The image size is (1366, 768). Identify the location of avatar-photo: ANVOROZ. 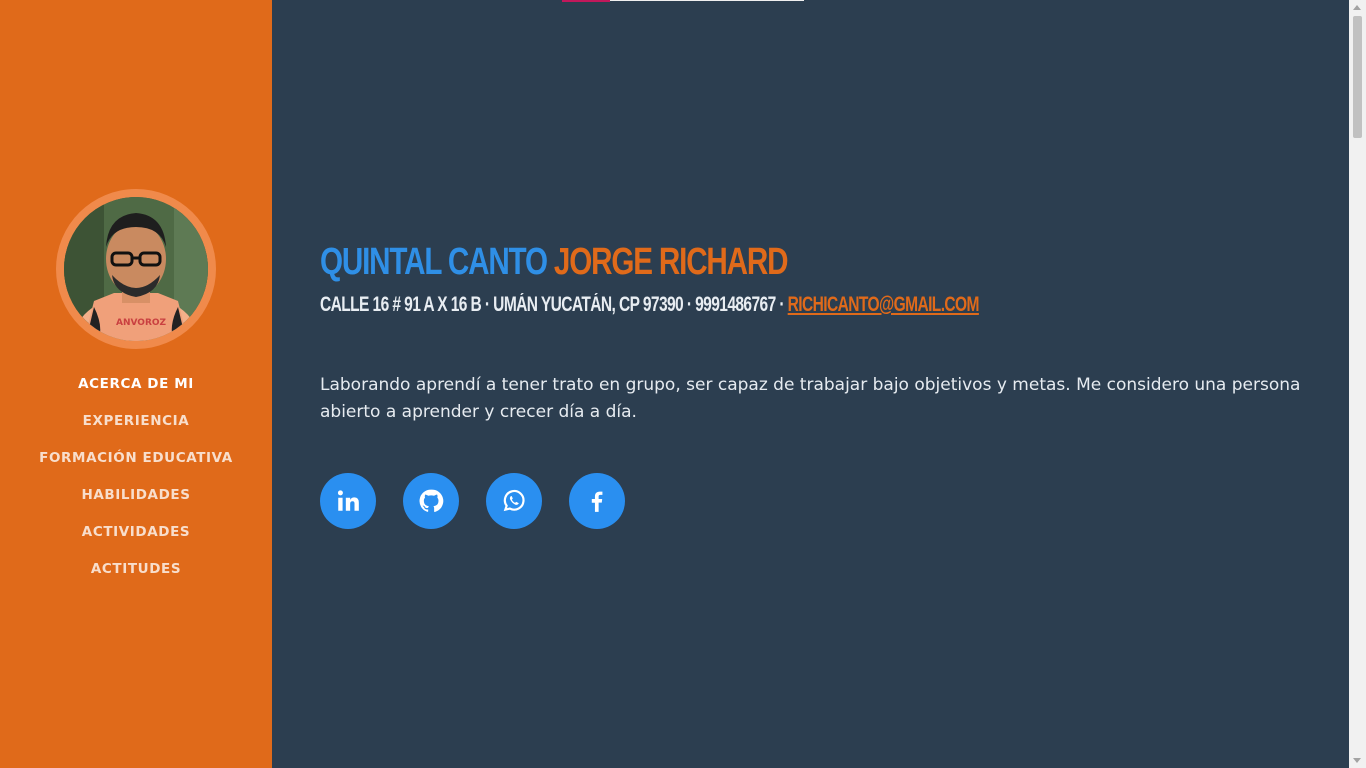
(136, 269).